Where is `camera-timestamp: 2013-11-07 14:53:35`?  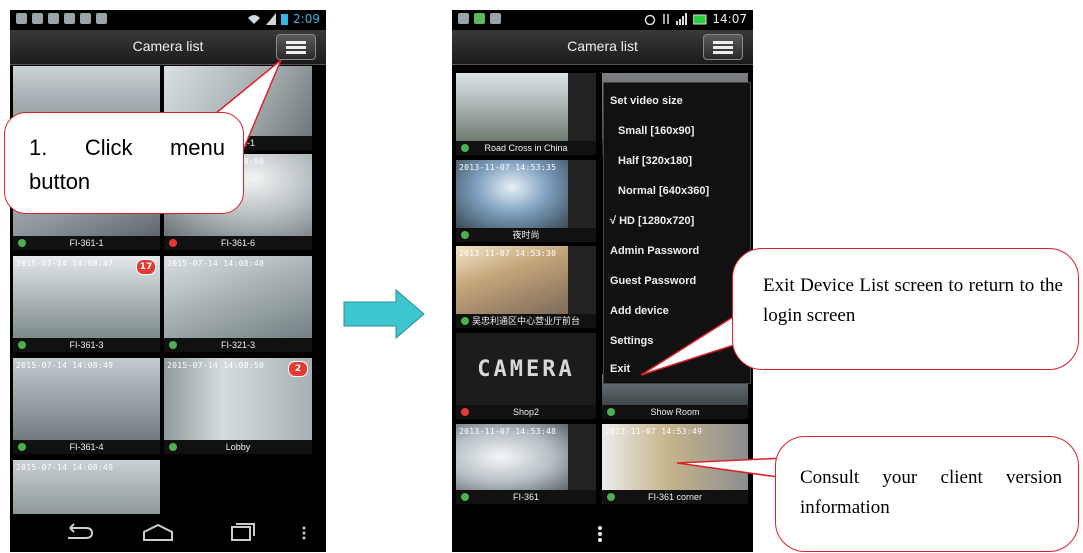 camera-timestamp: 2013-11-07 14:53:35 is located at coordinates (508, 167).